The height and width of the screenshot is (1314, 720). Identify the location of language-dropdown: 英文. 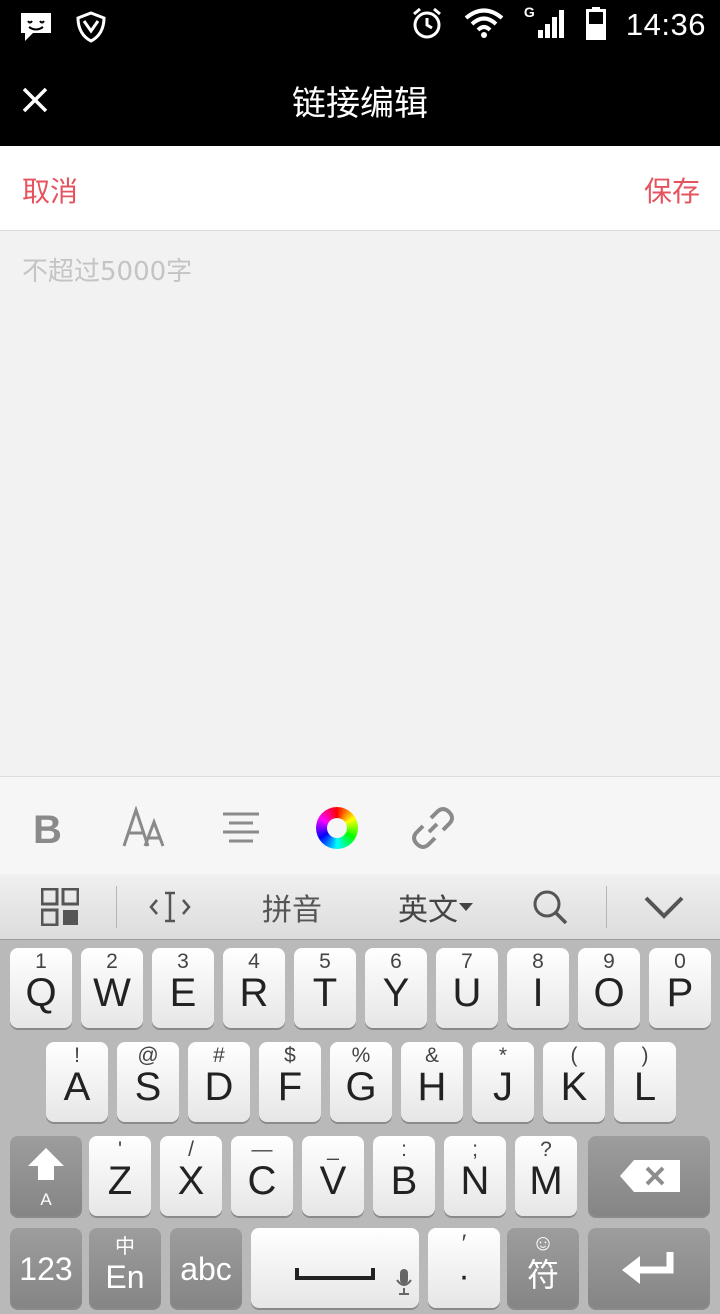
(436, 907).